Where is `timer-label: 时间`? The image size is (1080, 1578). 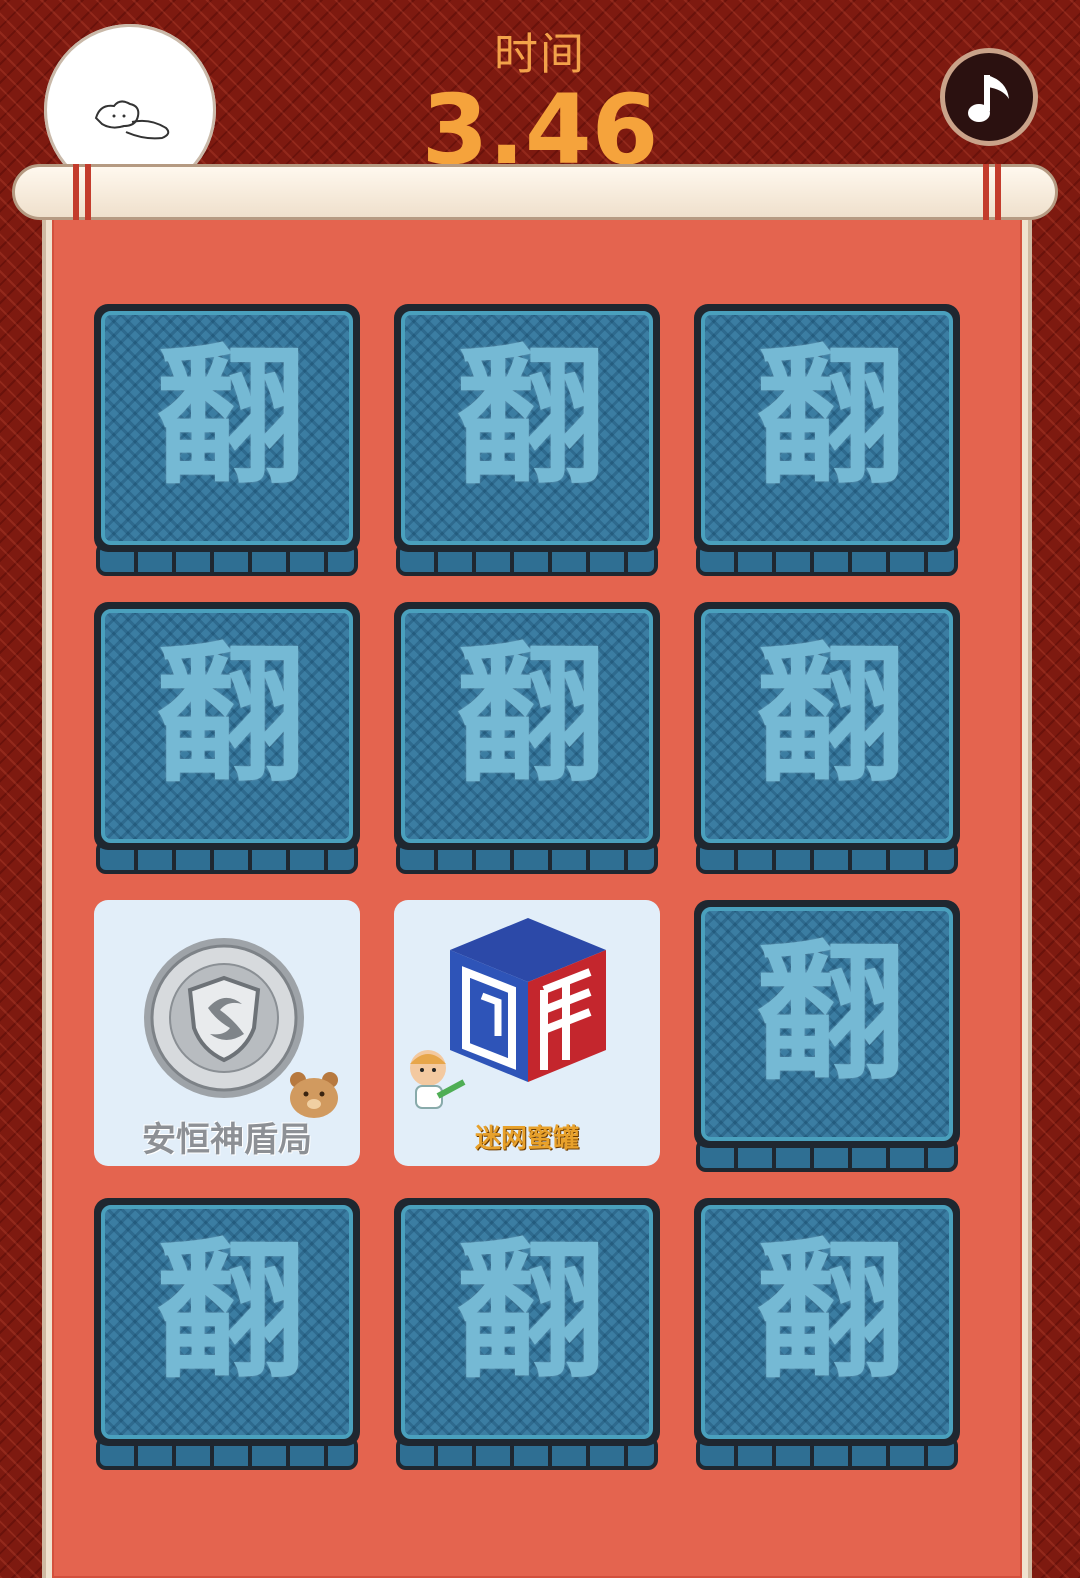 timer-label: 时间 is located at coordinates (540, 54).